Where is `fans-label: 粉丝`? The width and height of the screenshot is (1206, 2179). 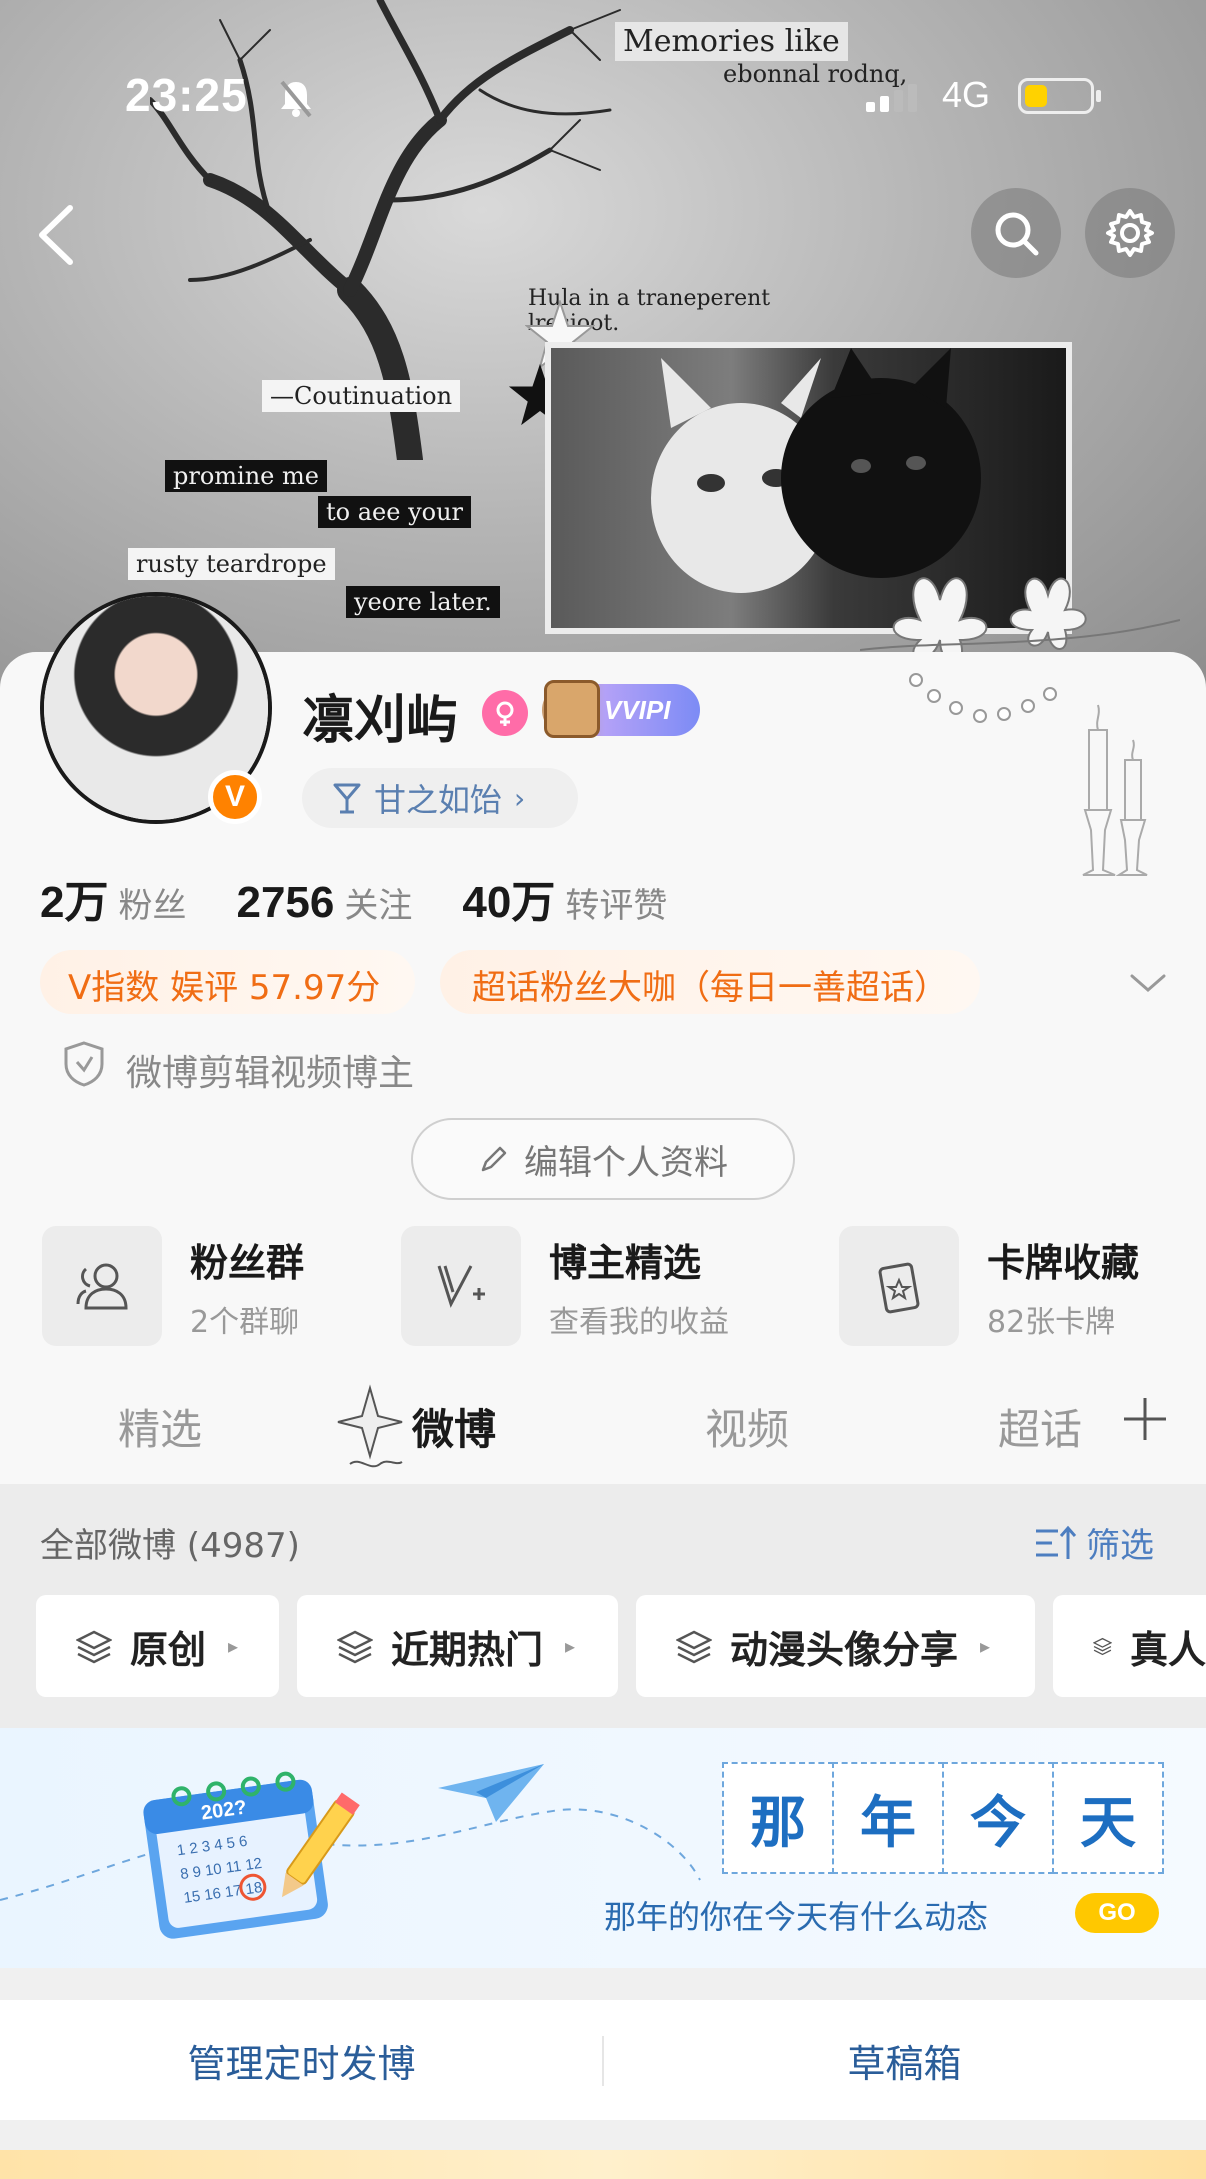
fans-label: 粉丝 is located at coordinates (152, 906).